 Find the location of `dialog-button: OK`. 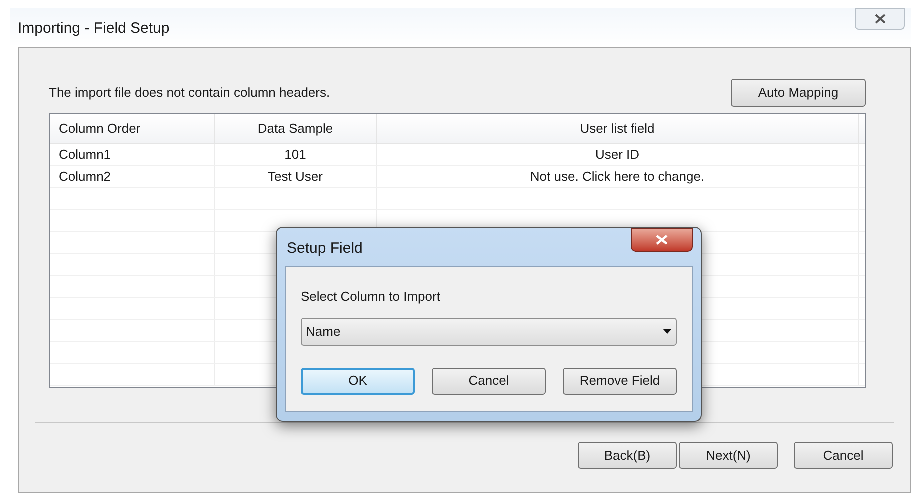

dialog-button: OK is located at coordinates (358, 381).